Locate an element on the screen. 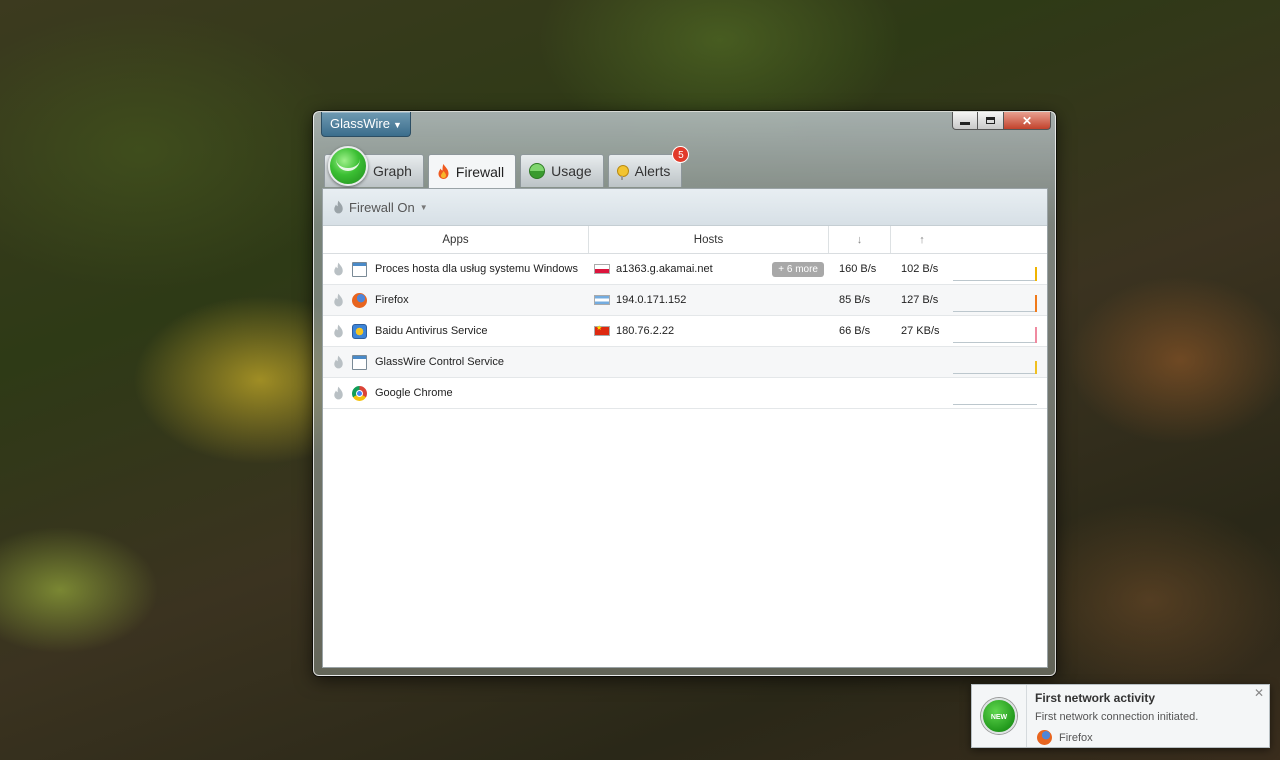 The image size is (1280, 760). close-icon: ✕ is located at coordinates (1027, 120).